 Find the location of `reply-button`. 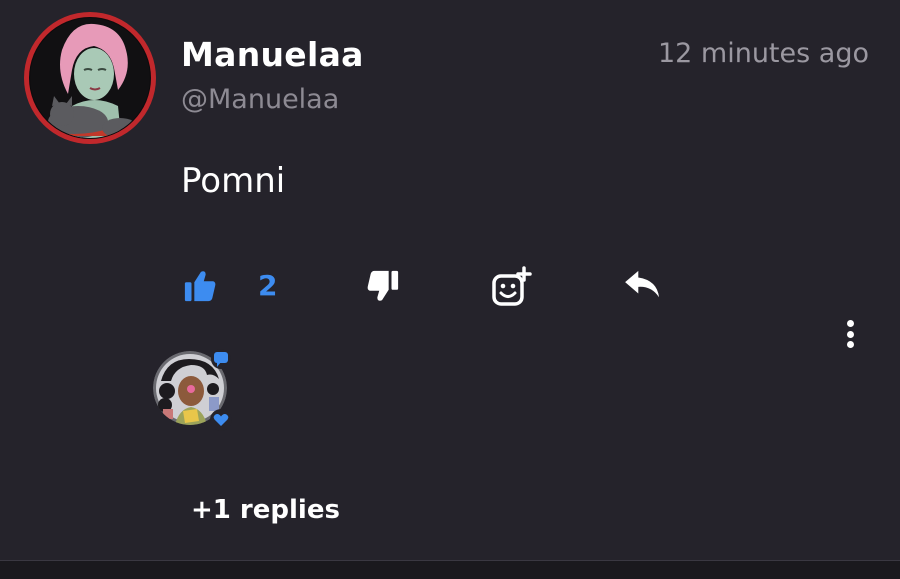

reply-button is located at coordinates (643, 285).